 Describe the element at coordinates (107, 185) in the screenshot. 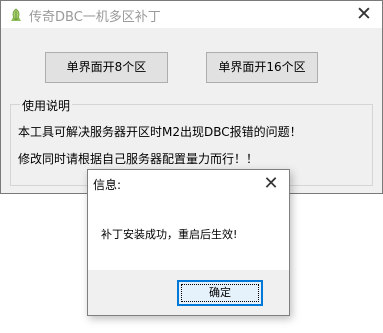

I see `dialog-title: 信息:` at that location.